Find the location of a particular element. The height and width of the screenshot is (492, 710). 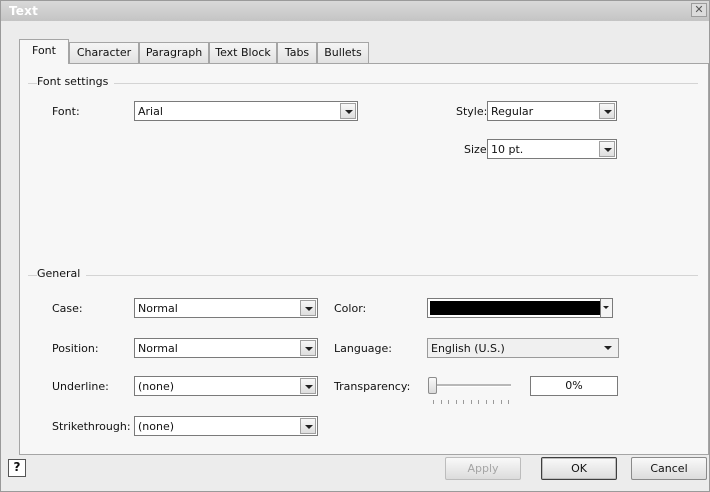

color-label: Color: is located at coordinates (350, 308).